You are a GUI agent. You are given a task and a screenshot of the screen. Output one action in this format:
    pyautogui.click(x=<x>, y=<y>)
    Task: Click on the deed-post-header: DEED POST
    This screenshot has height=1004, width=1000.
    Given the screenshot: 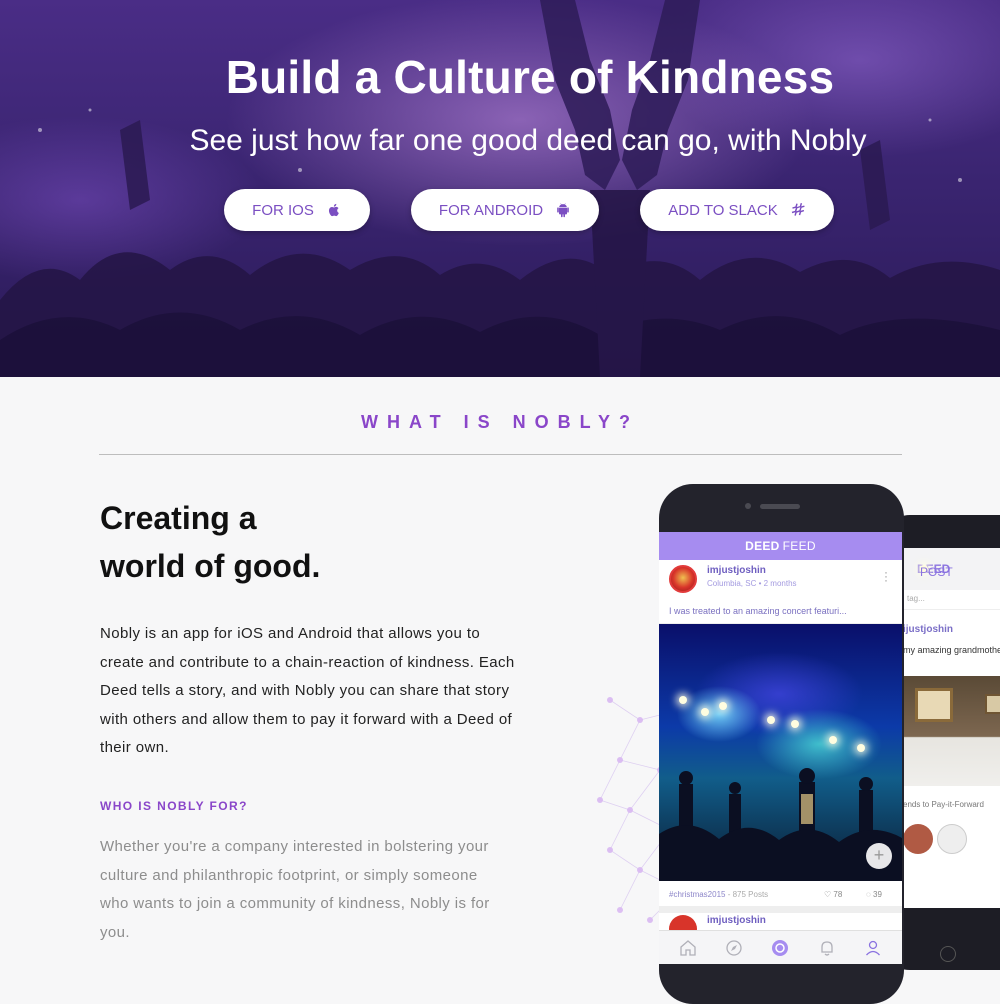 What is the action you would take?
    pyautogui.click(x=951, y=569)
    